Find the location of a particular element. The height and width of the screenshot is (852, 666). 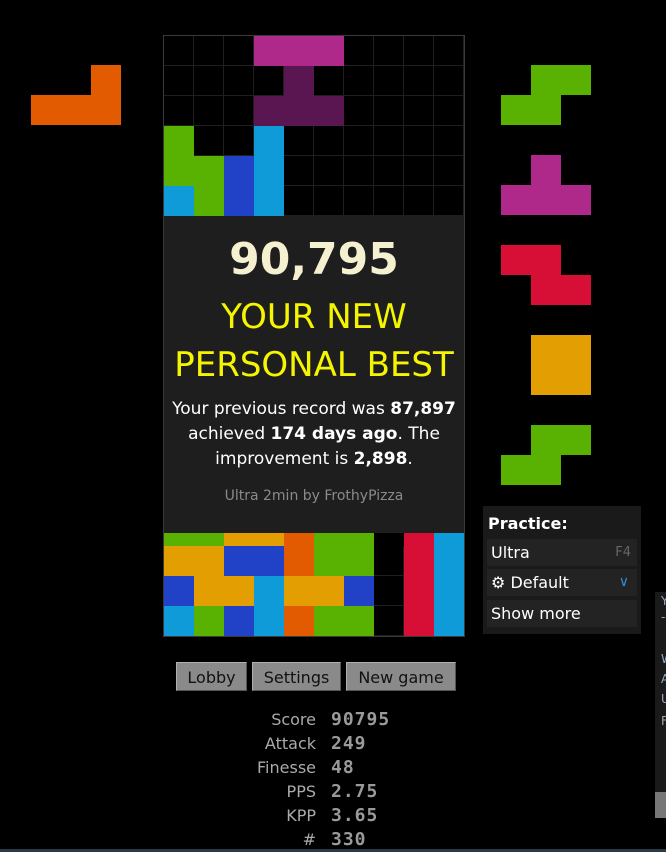

side-panel-text: Y is located at coordinates (663, 601).